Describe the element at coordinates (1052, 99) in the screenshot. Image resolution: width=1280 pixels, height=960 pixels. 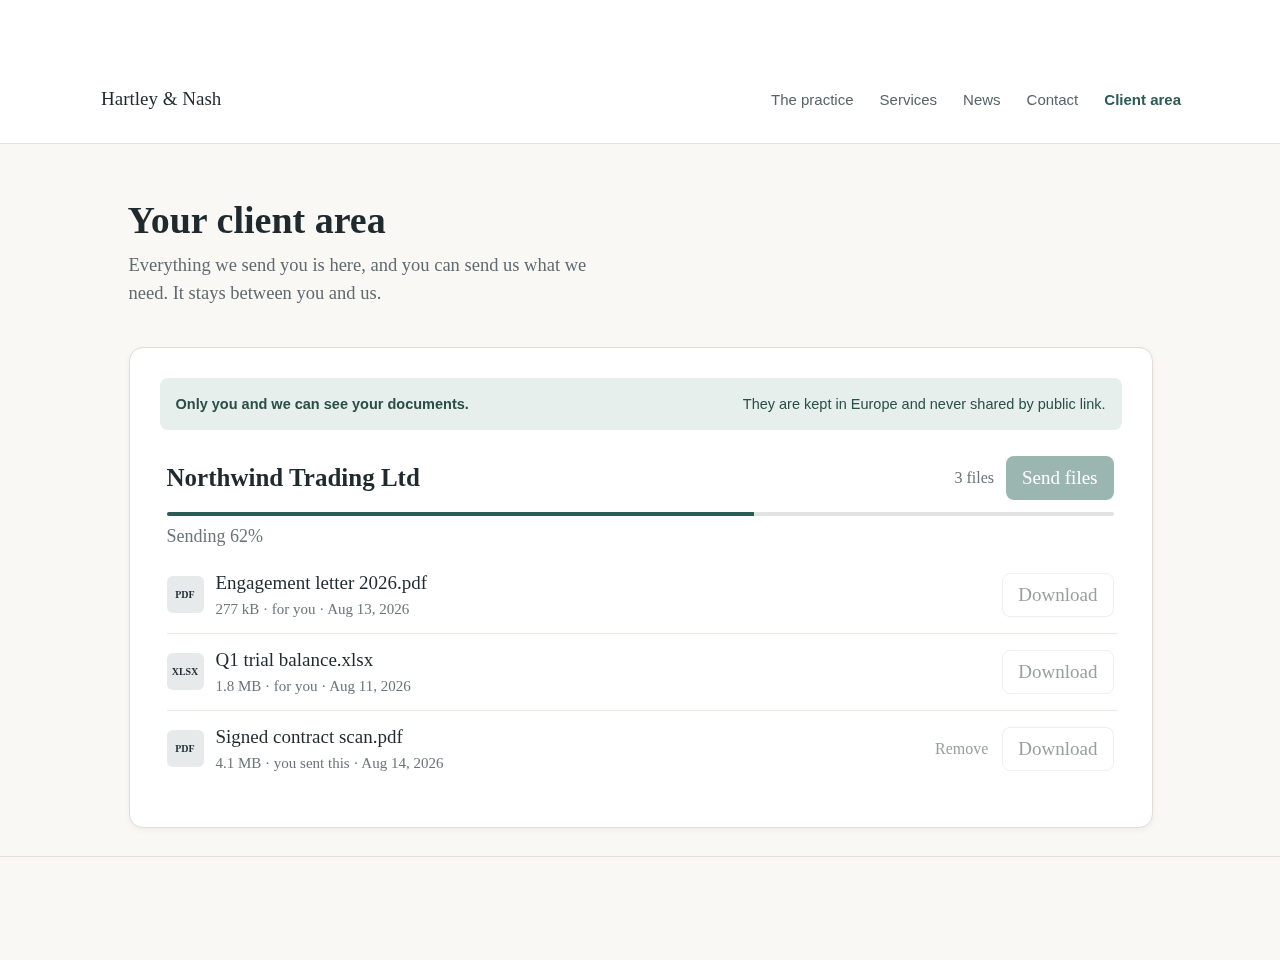
I see `nav-link: Contact` at that location.